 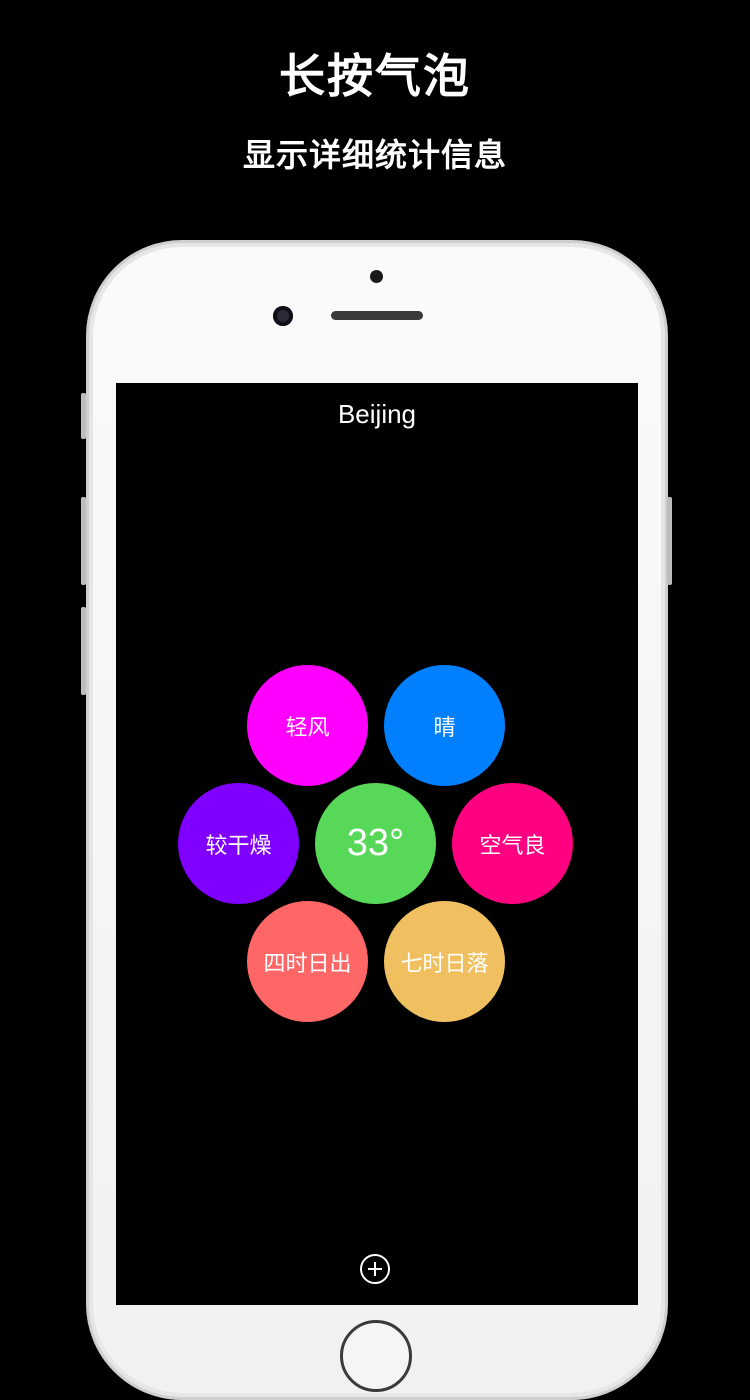 I want to click on bubble-sunrise: 四时日出, so click(x=307, y=961).